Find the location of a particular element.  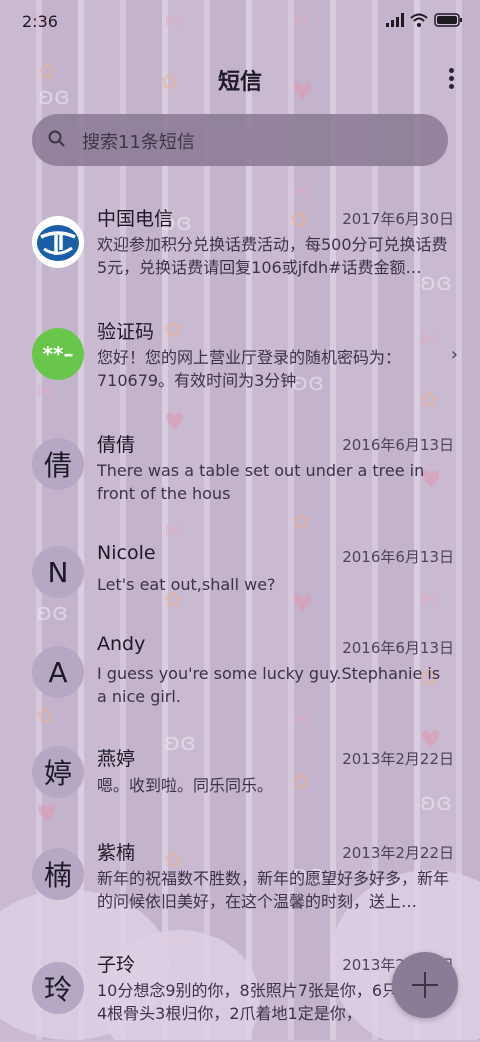

contact-name: Nicole is located at coordinates (126, 553).